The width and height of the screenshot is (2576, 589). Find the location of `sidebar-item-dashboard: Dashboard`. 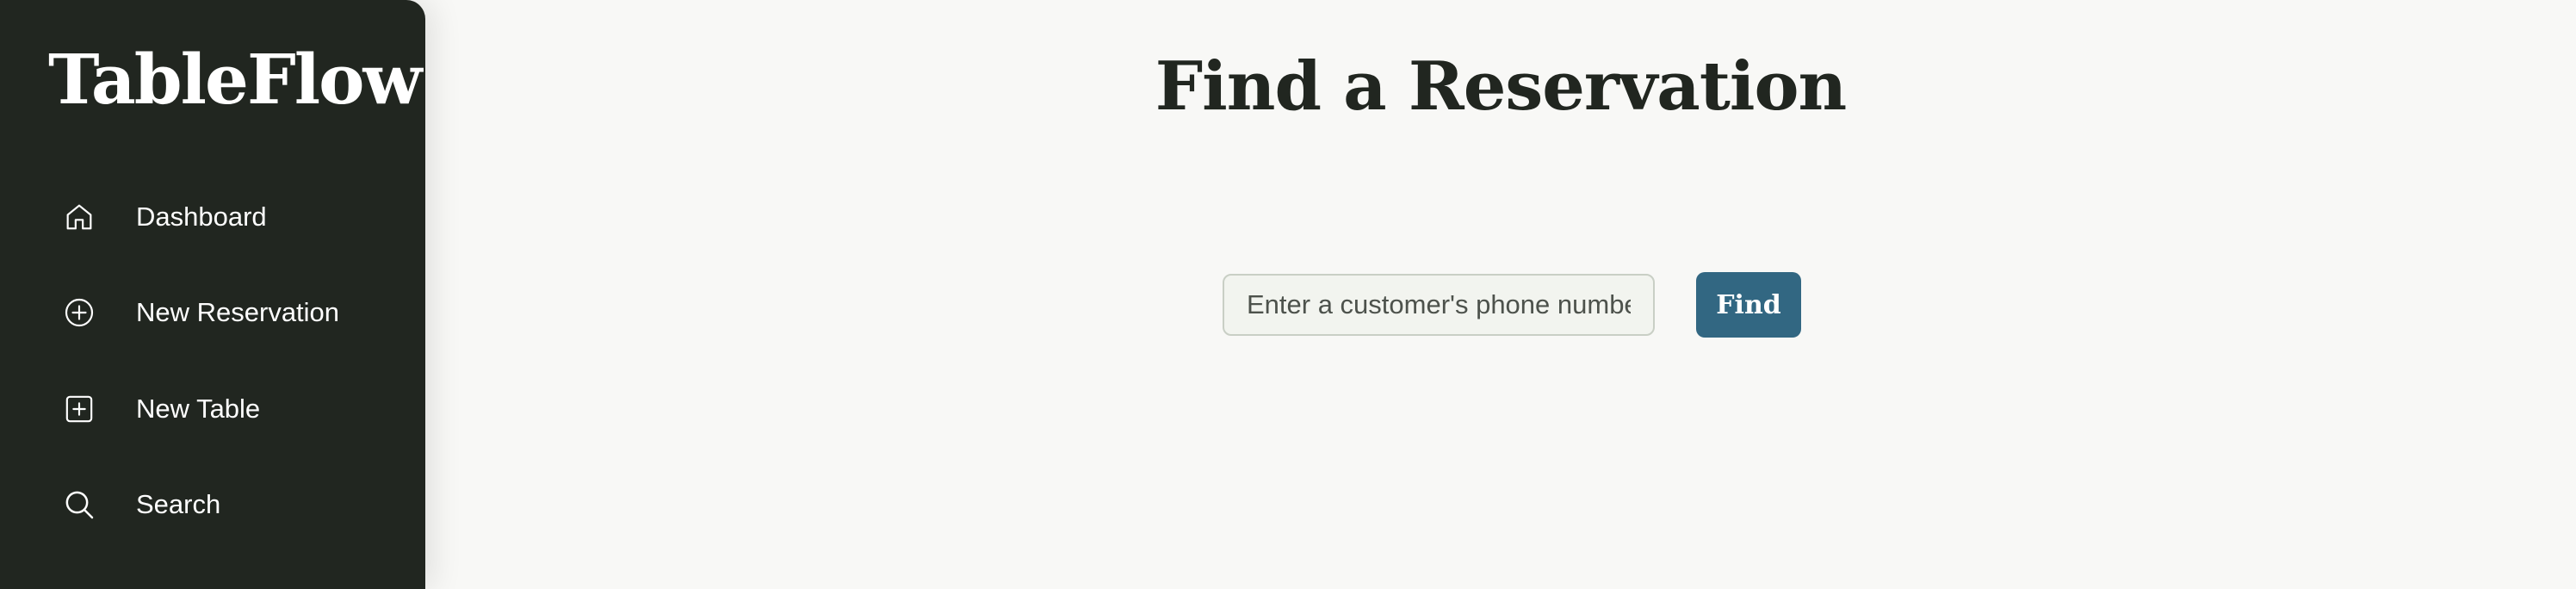

sidebar-item-dashboard: Dashboard is located at coordinates (163, 217).